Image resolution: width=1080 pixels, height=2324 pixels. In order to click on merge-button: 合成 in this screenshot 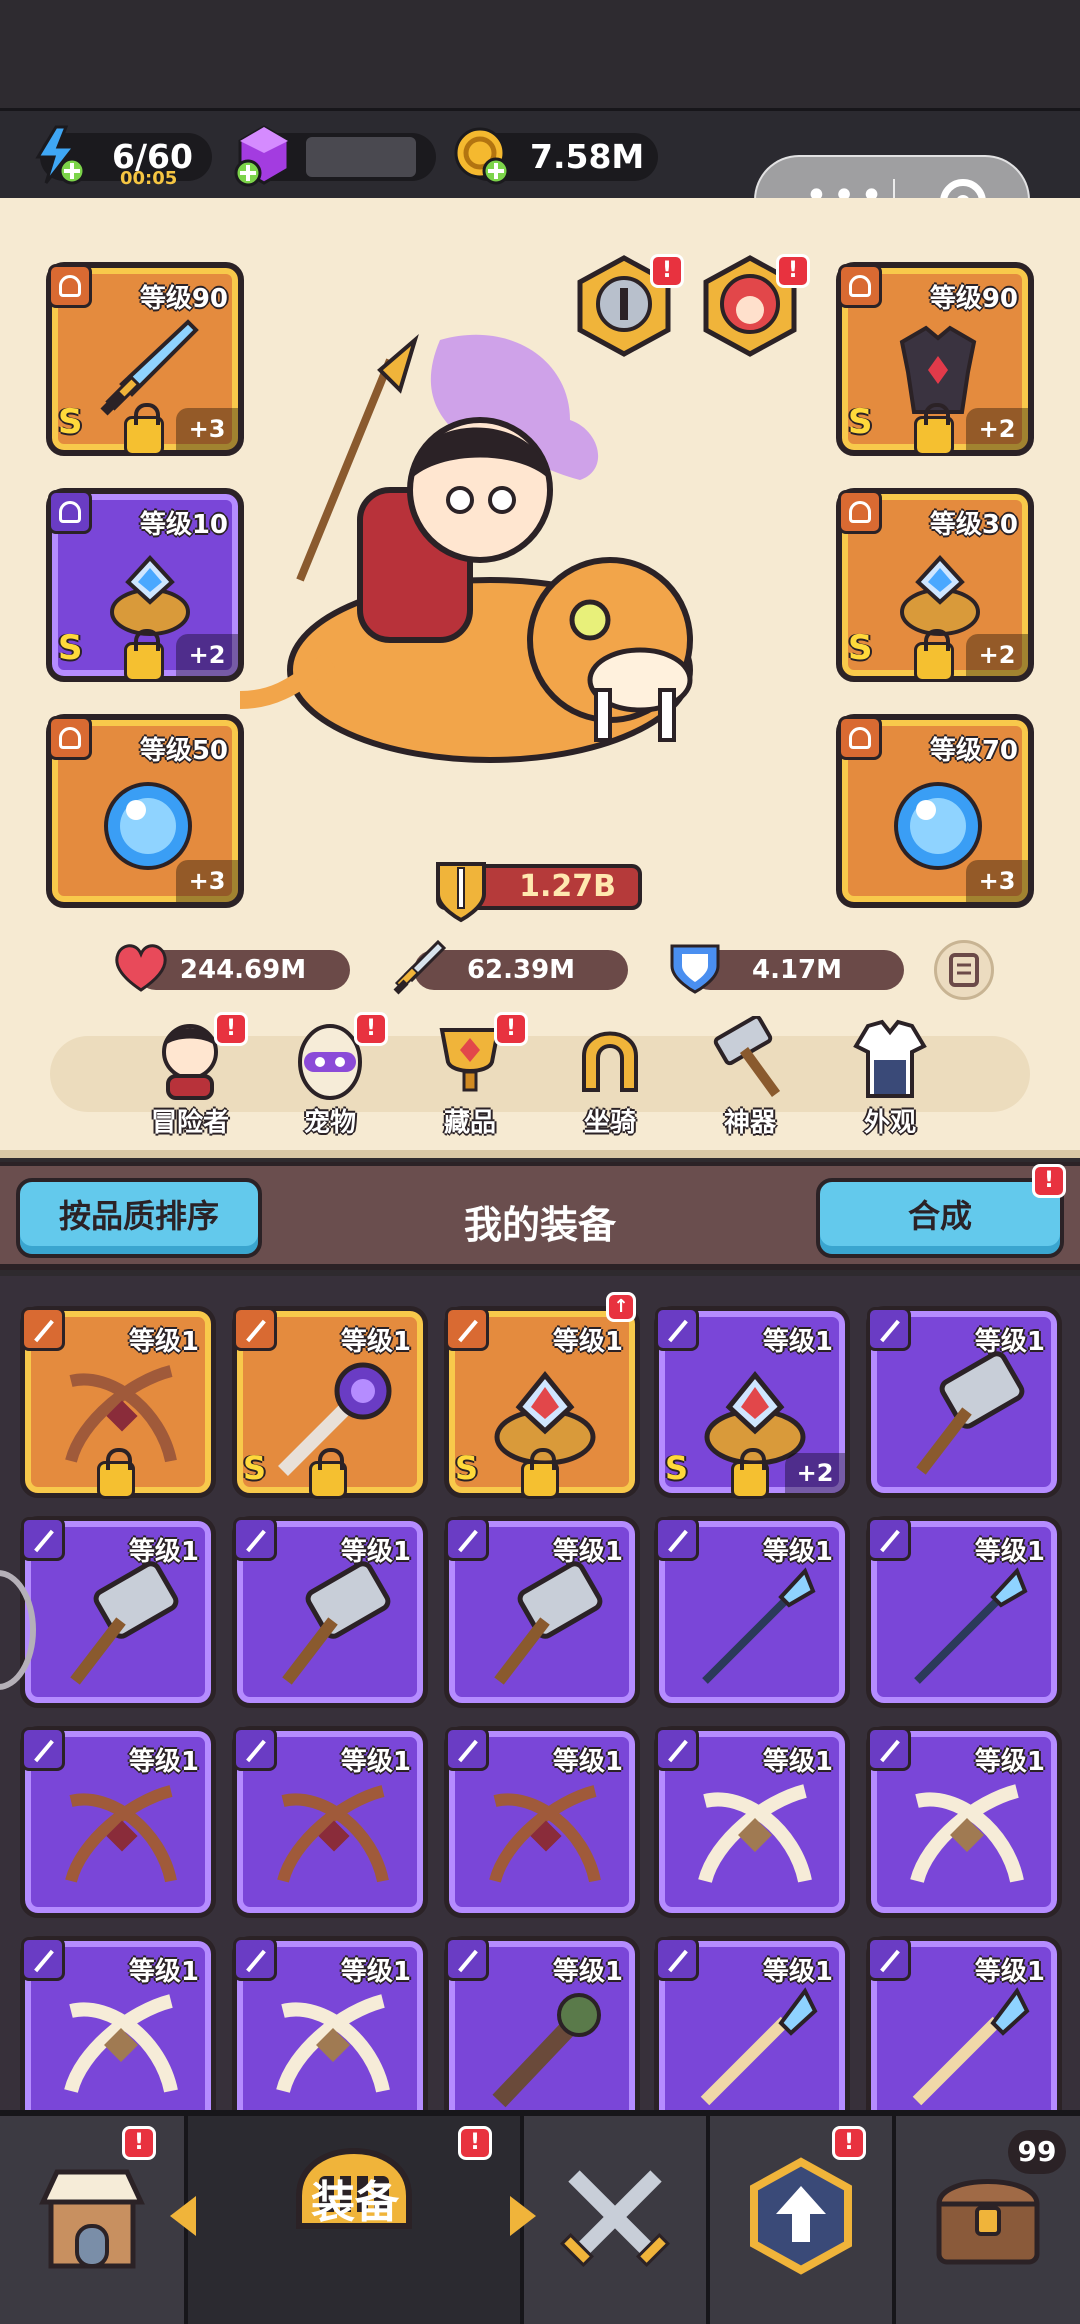, I will do `click(940, 1218)`.